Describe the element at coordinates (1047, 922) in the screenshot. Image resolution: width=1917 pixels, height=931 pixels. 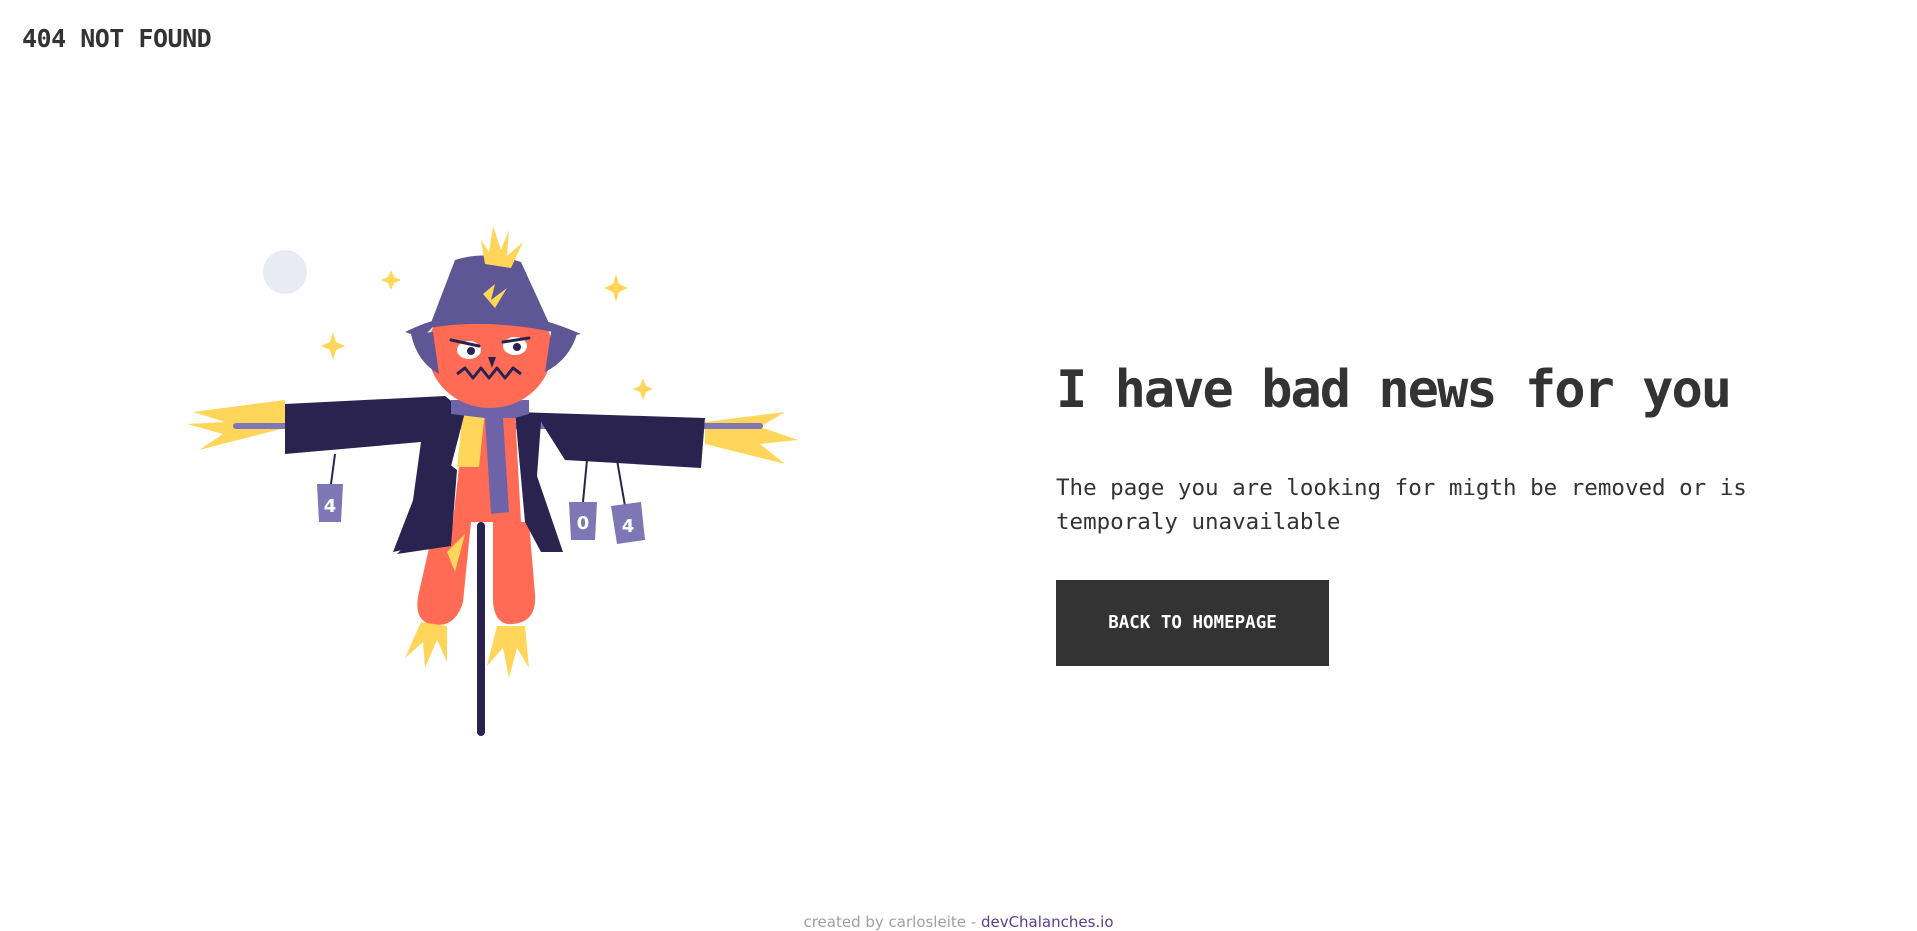
I see `footer-link: devChalanches.io` at that location.